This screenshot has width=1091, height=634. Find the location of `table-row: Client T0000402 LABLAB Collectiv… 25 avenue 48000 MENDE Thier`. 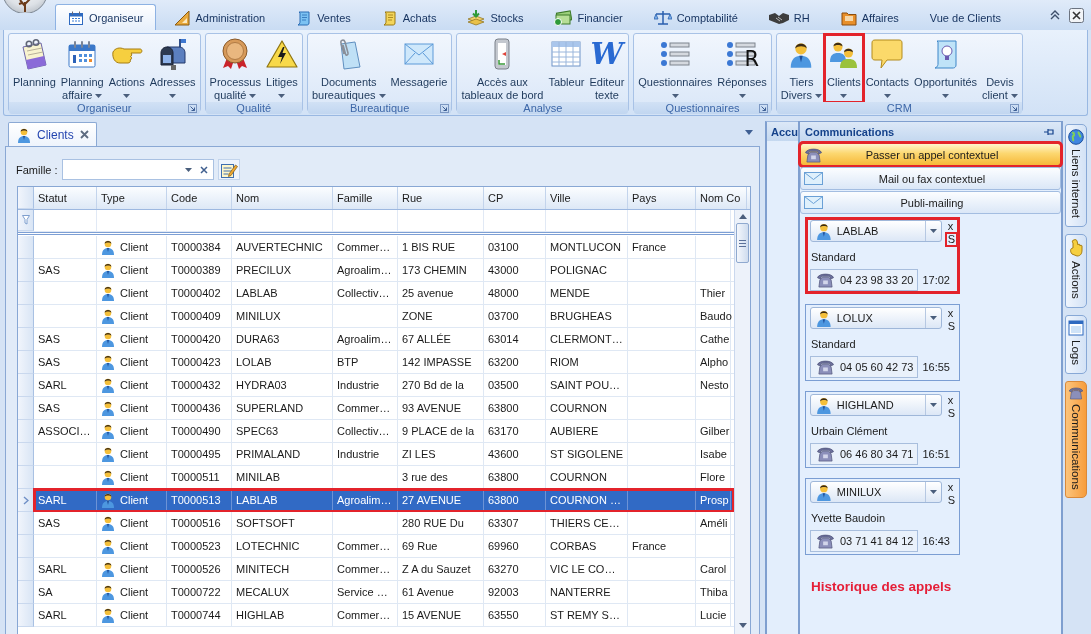

table-row: Client T0000402 LABLAB Collectiv… 25 avenue 48000 MENDE Thier is located at coordinates (384, 293).